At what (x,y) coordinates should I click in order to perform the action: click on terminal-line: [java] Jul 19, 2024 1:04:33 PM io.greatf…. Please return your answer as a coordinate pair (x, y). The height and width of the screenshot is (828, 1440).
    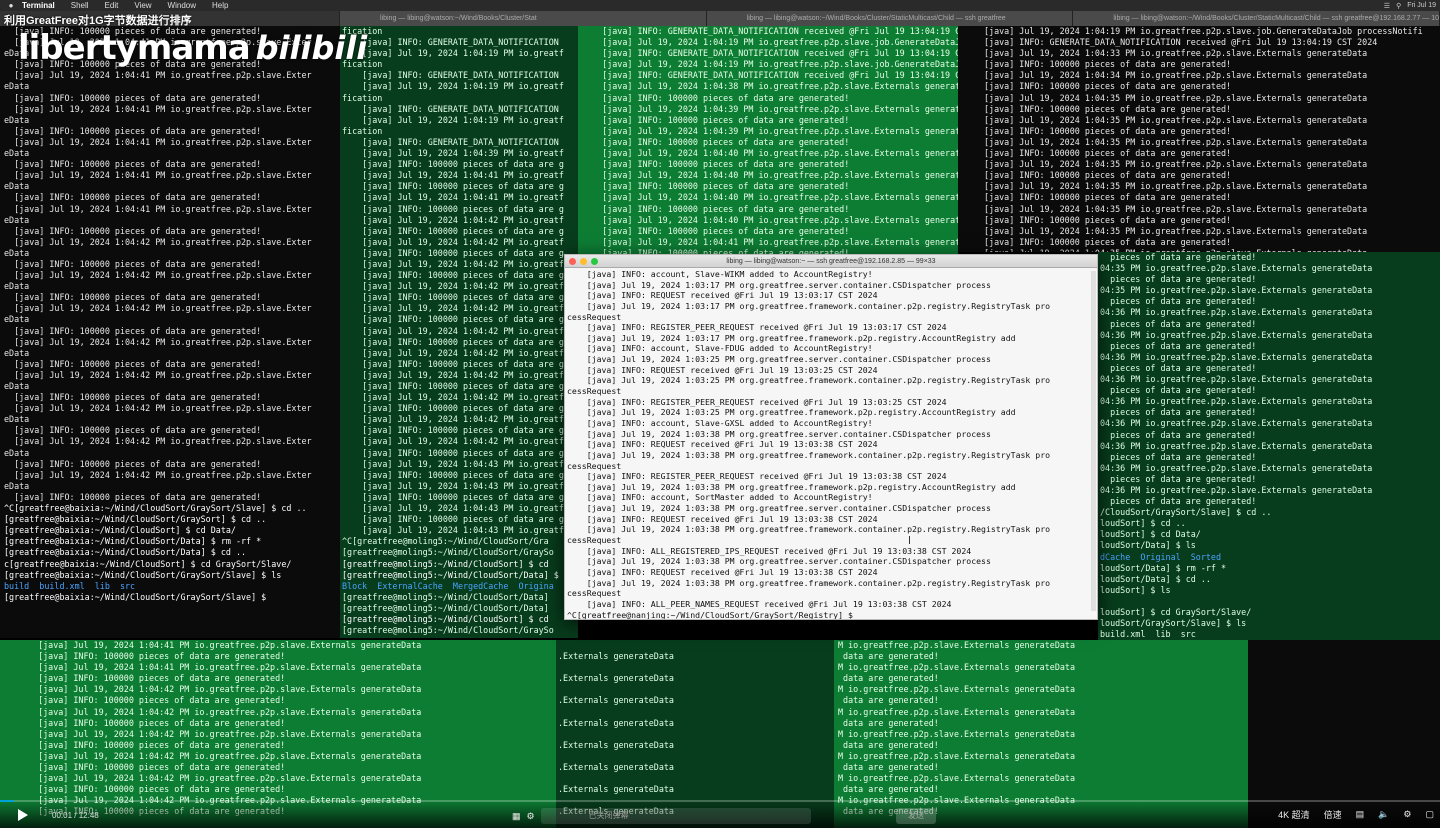
    Looking at the image, I should click on (1176, 53).